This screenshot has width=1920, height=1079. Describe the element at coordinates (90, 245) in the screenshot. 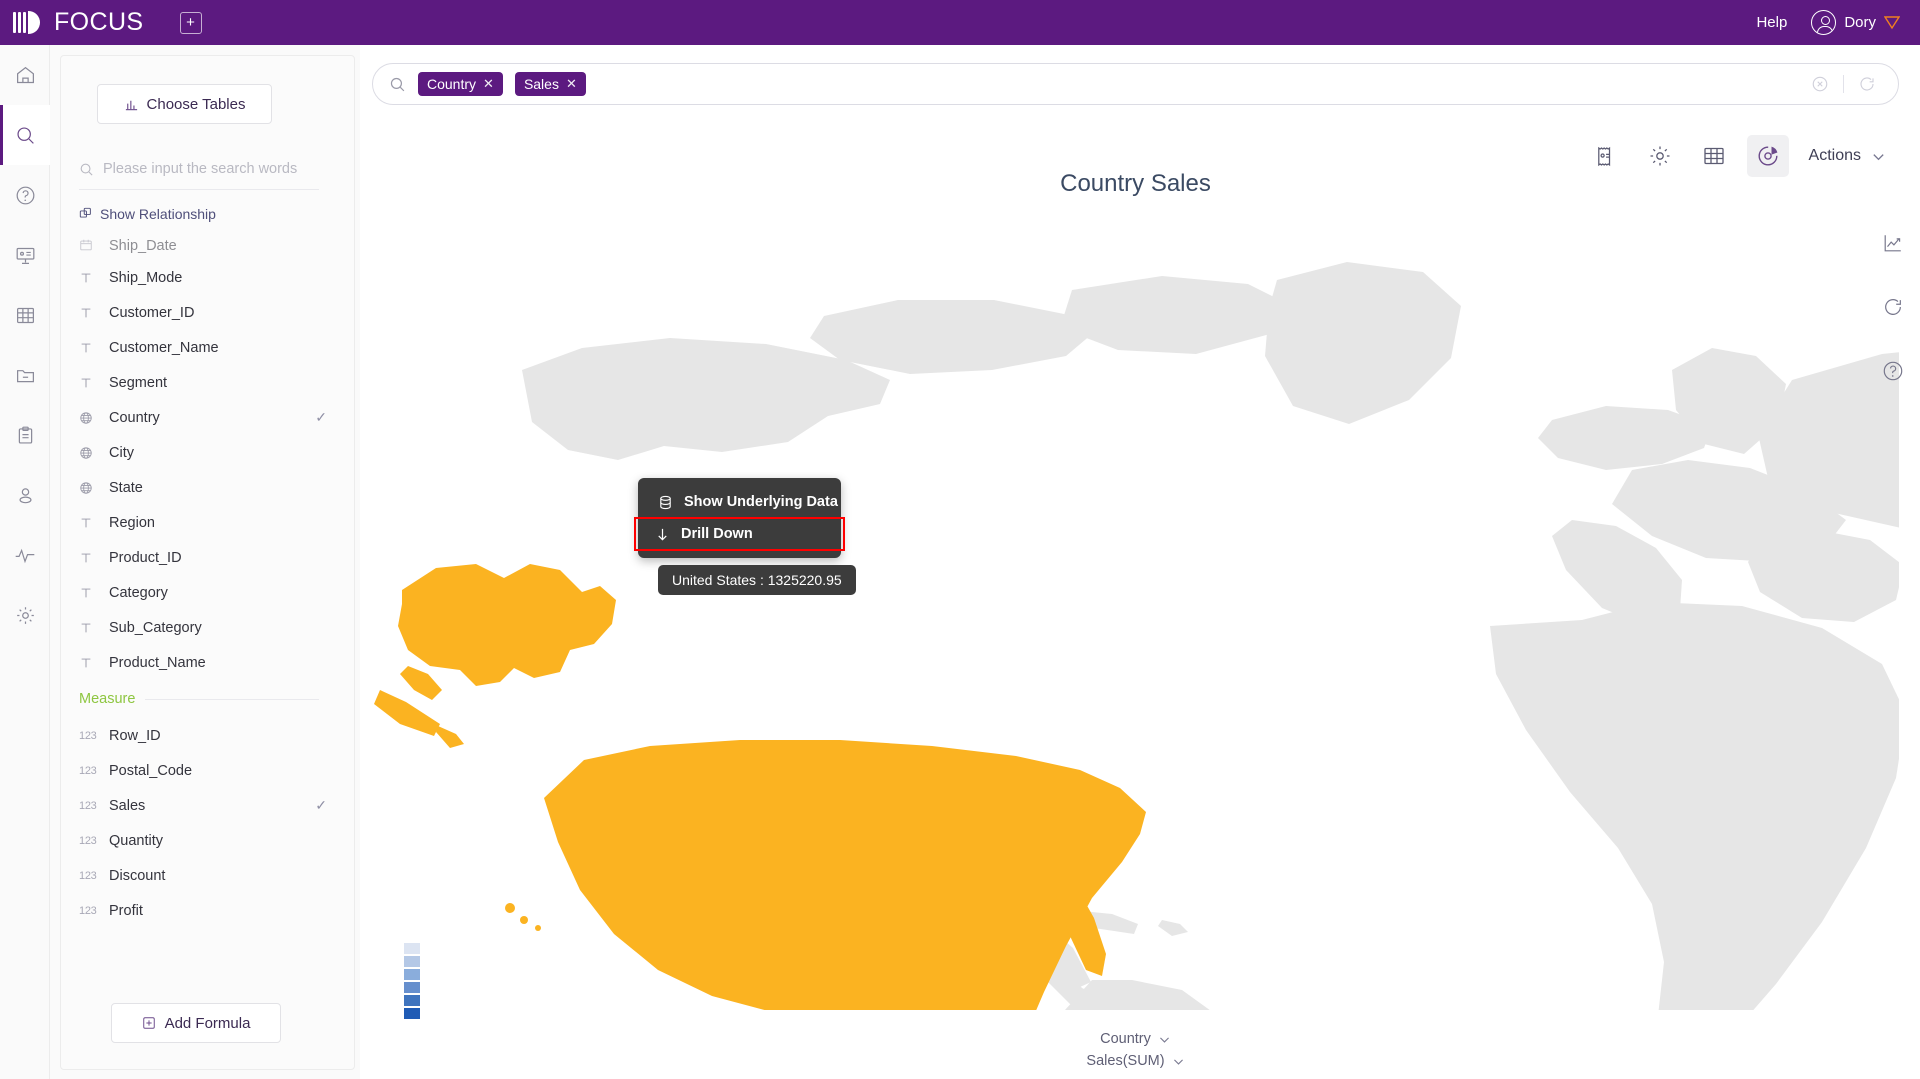

I see `calendar-icon` at that location.